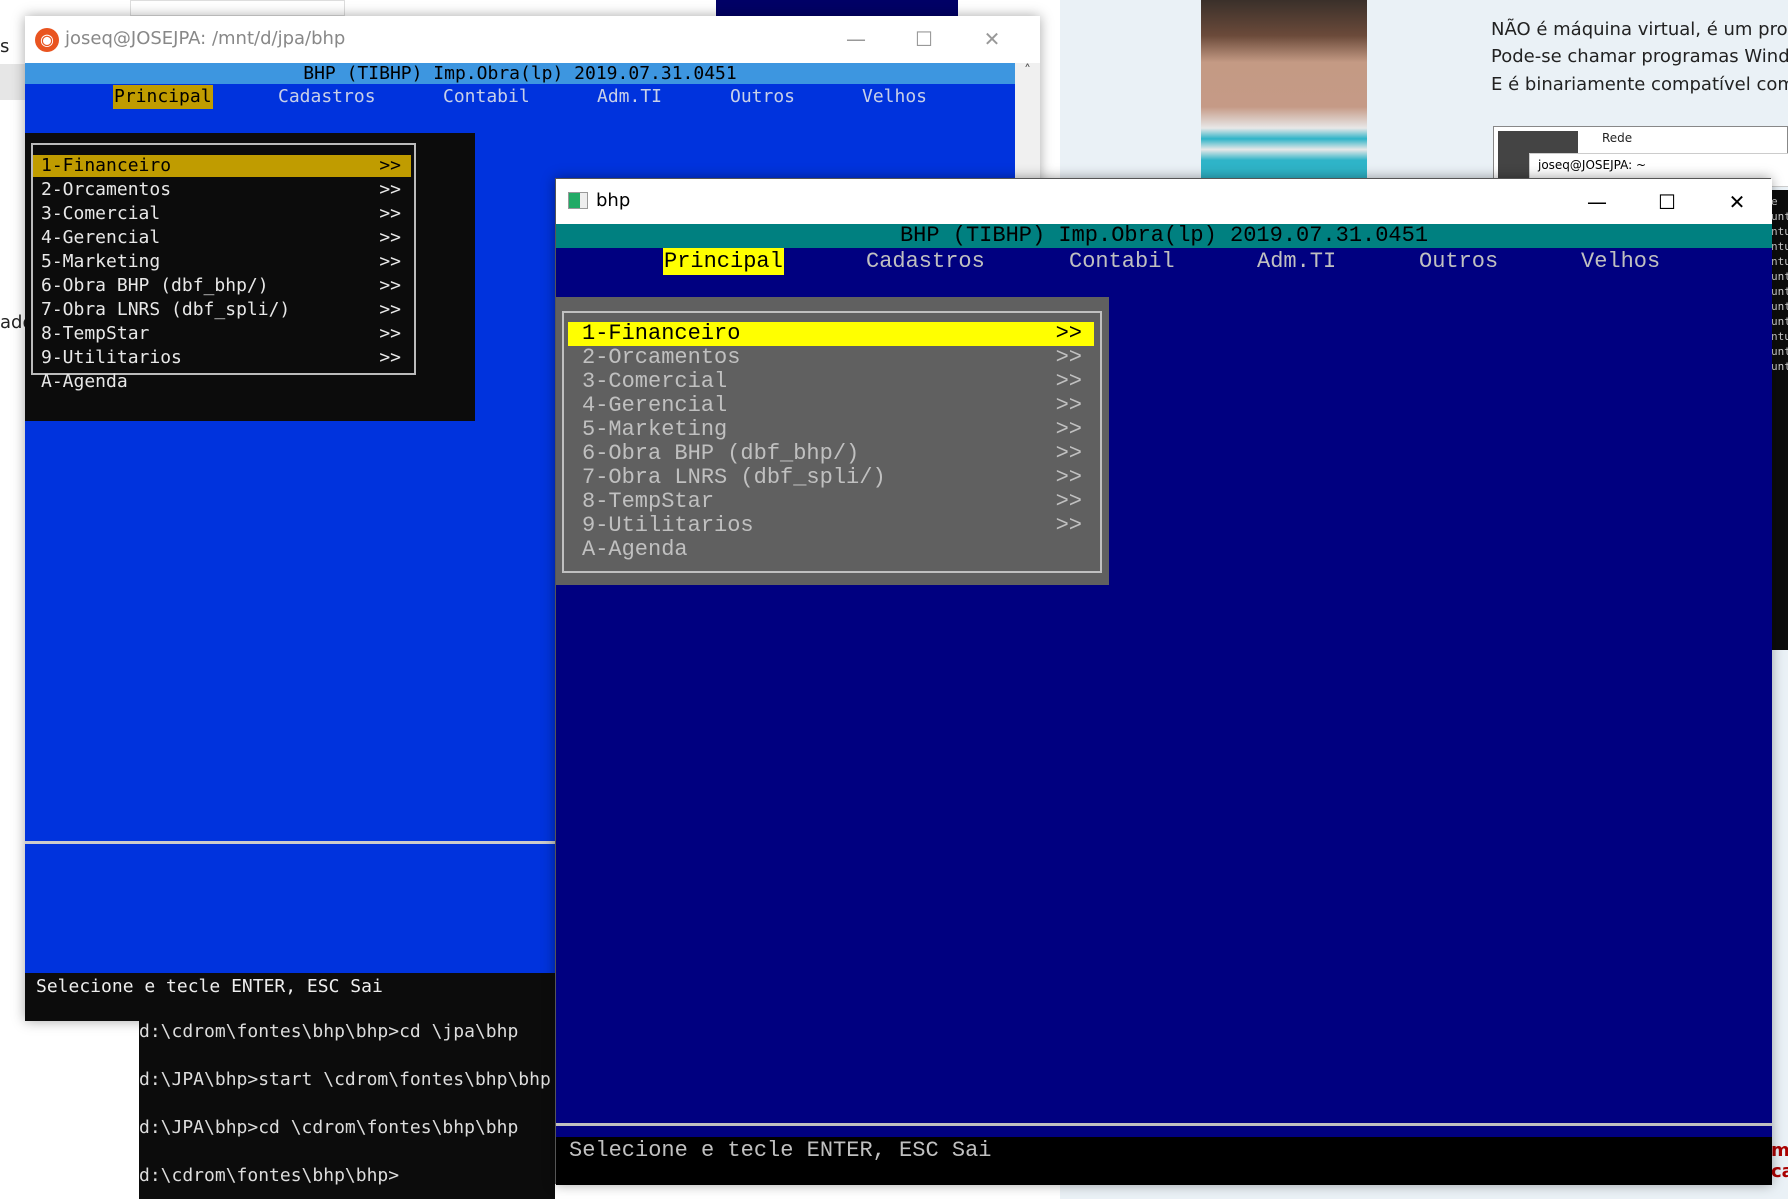 The image size is (1788, 1199). What do you see at coordinates (1164, 201) in the screenshot?
I see `title-bar: bhp — ☐ ✕` at bounding box center [1164, 201].